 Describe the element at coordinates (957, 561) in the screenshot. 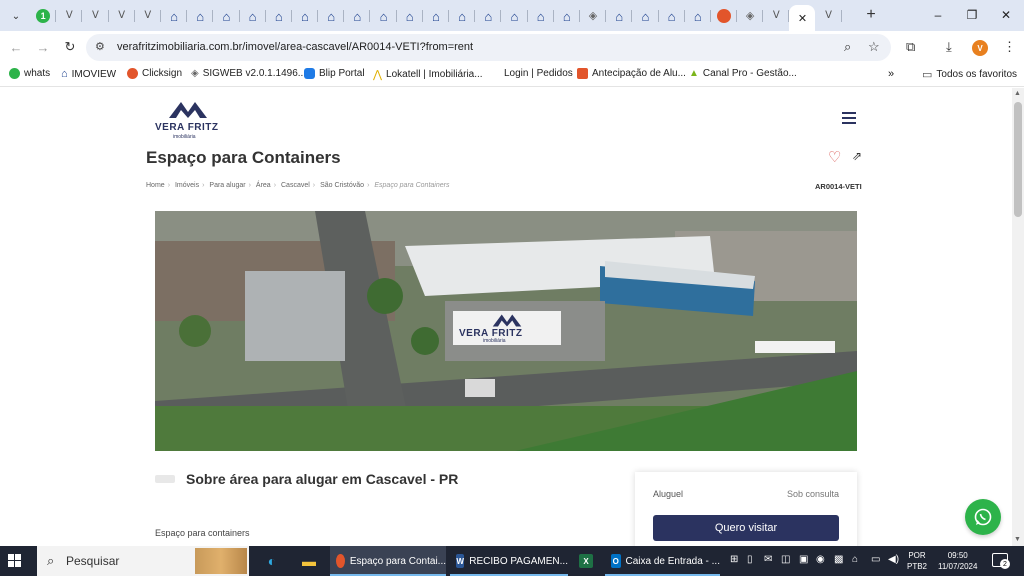

I see `taskbar-clock: 09:50 11/07/2024` at that location.